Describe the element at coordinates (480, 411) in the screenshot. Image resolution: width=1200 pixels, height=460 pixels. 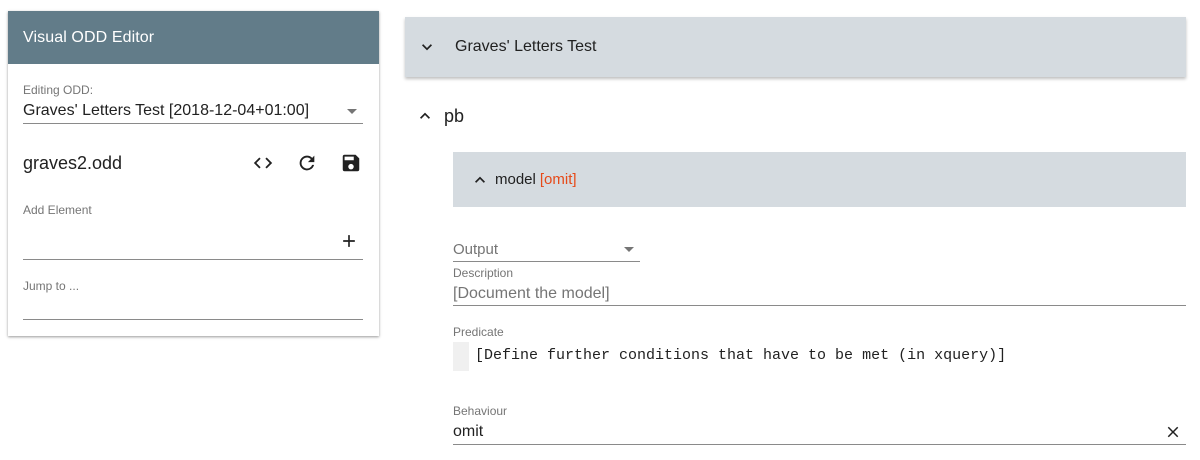
I see `behaviour-label: Behaviour` at that location.